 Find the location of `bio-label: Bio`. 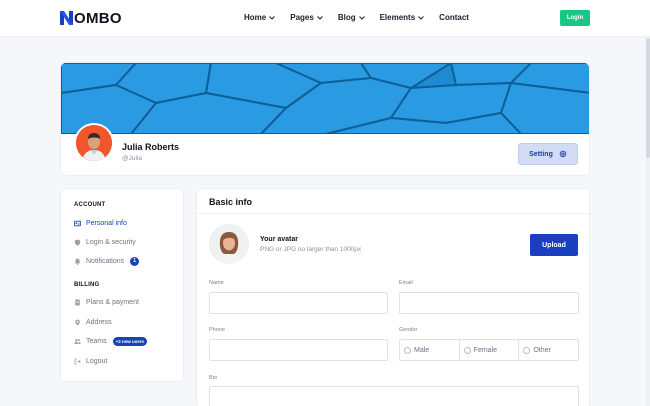

bio-label: Bio is located at coordinates (213, 378).